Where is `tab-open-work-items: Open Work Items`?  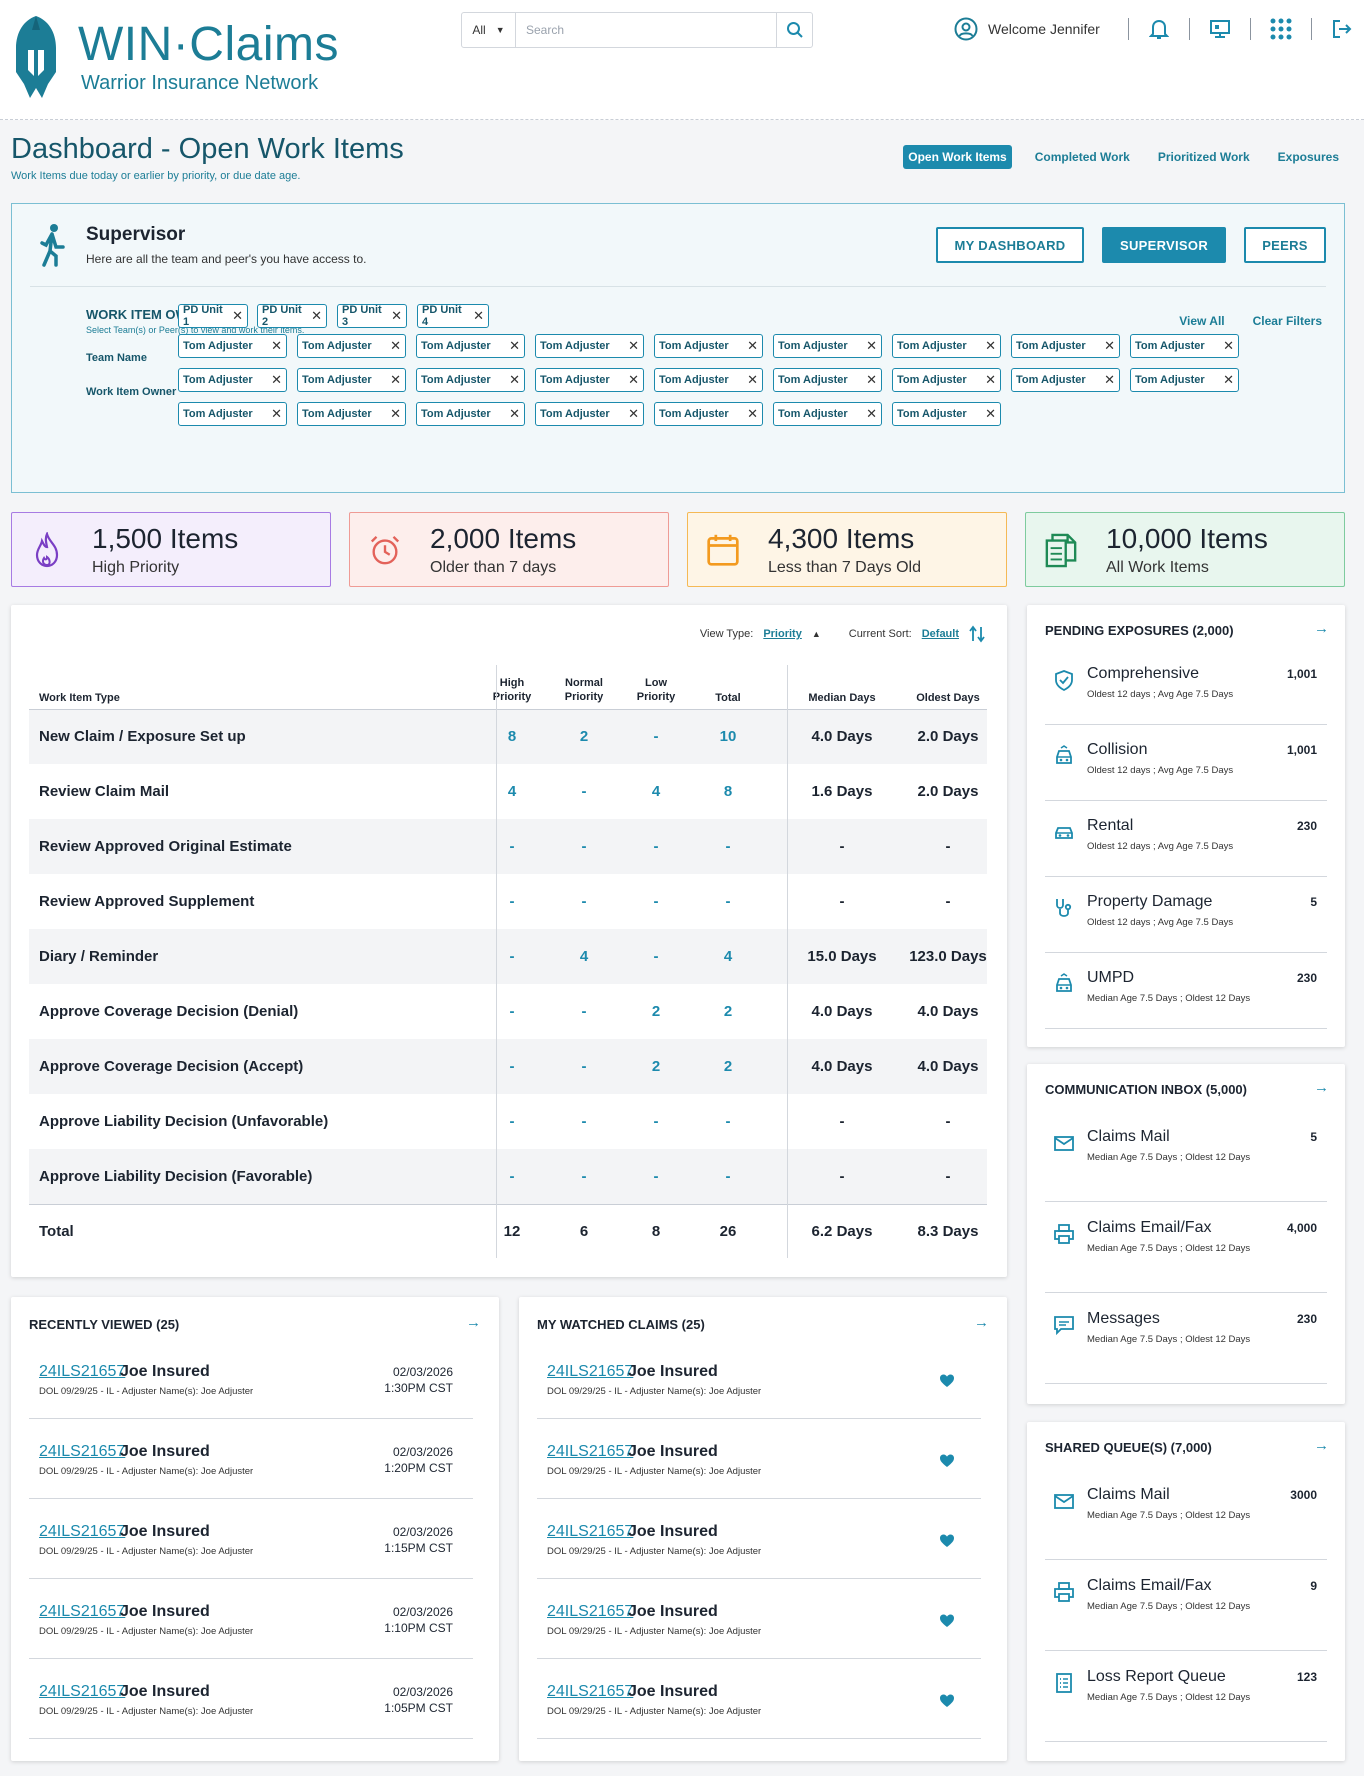 tab-open-work-items: Open Work Items is located at coordinates (957, 157).